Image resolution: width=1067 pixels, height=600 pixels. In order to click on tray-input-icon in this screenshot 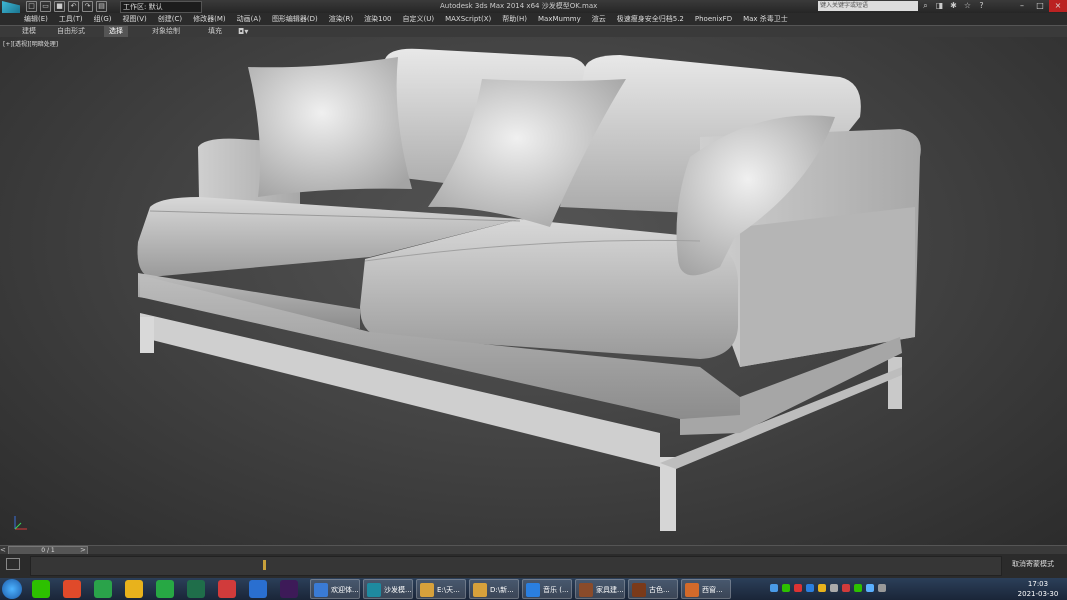, I will do `click(882, 588)`.